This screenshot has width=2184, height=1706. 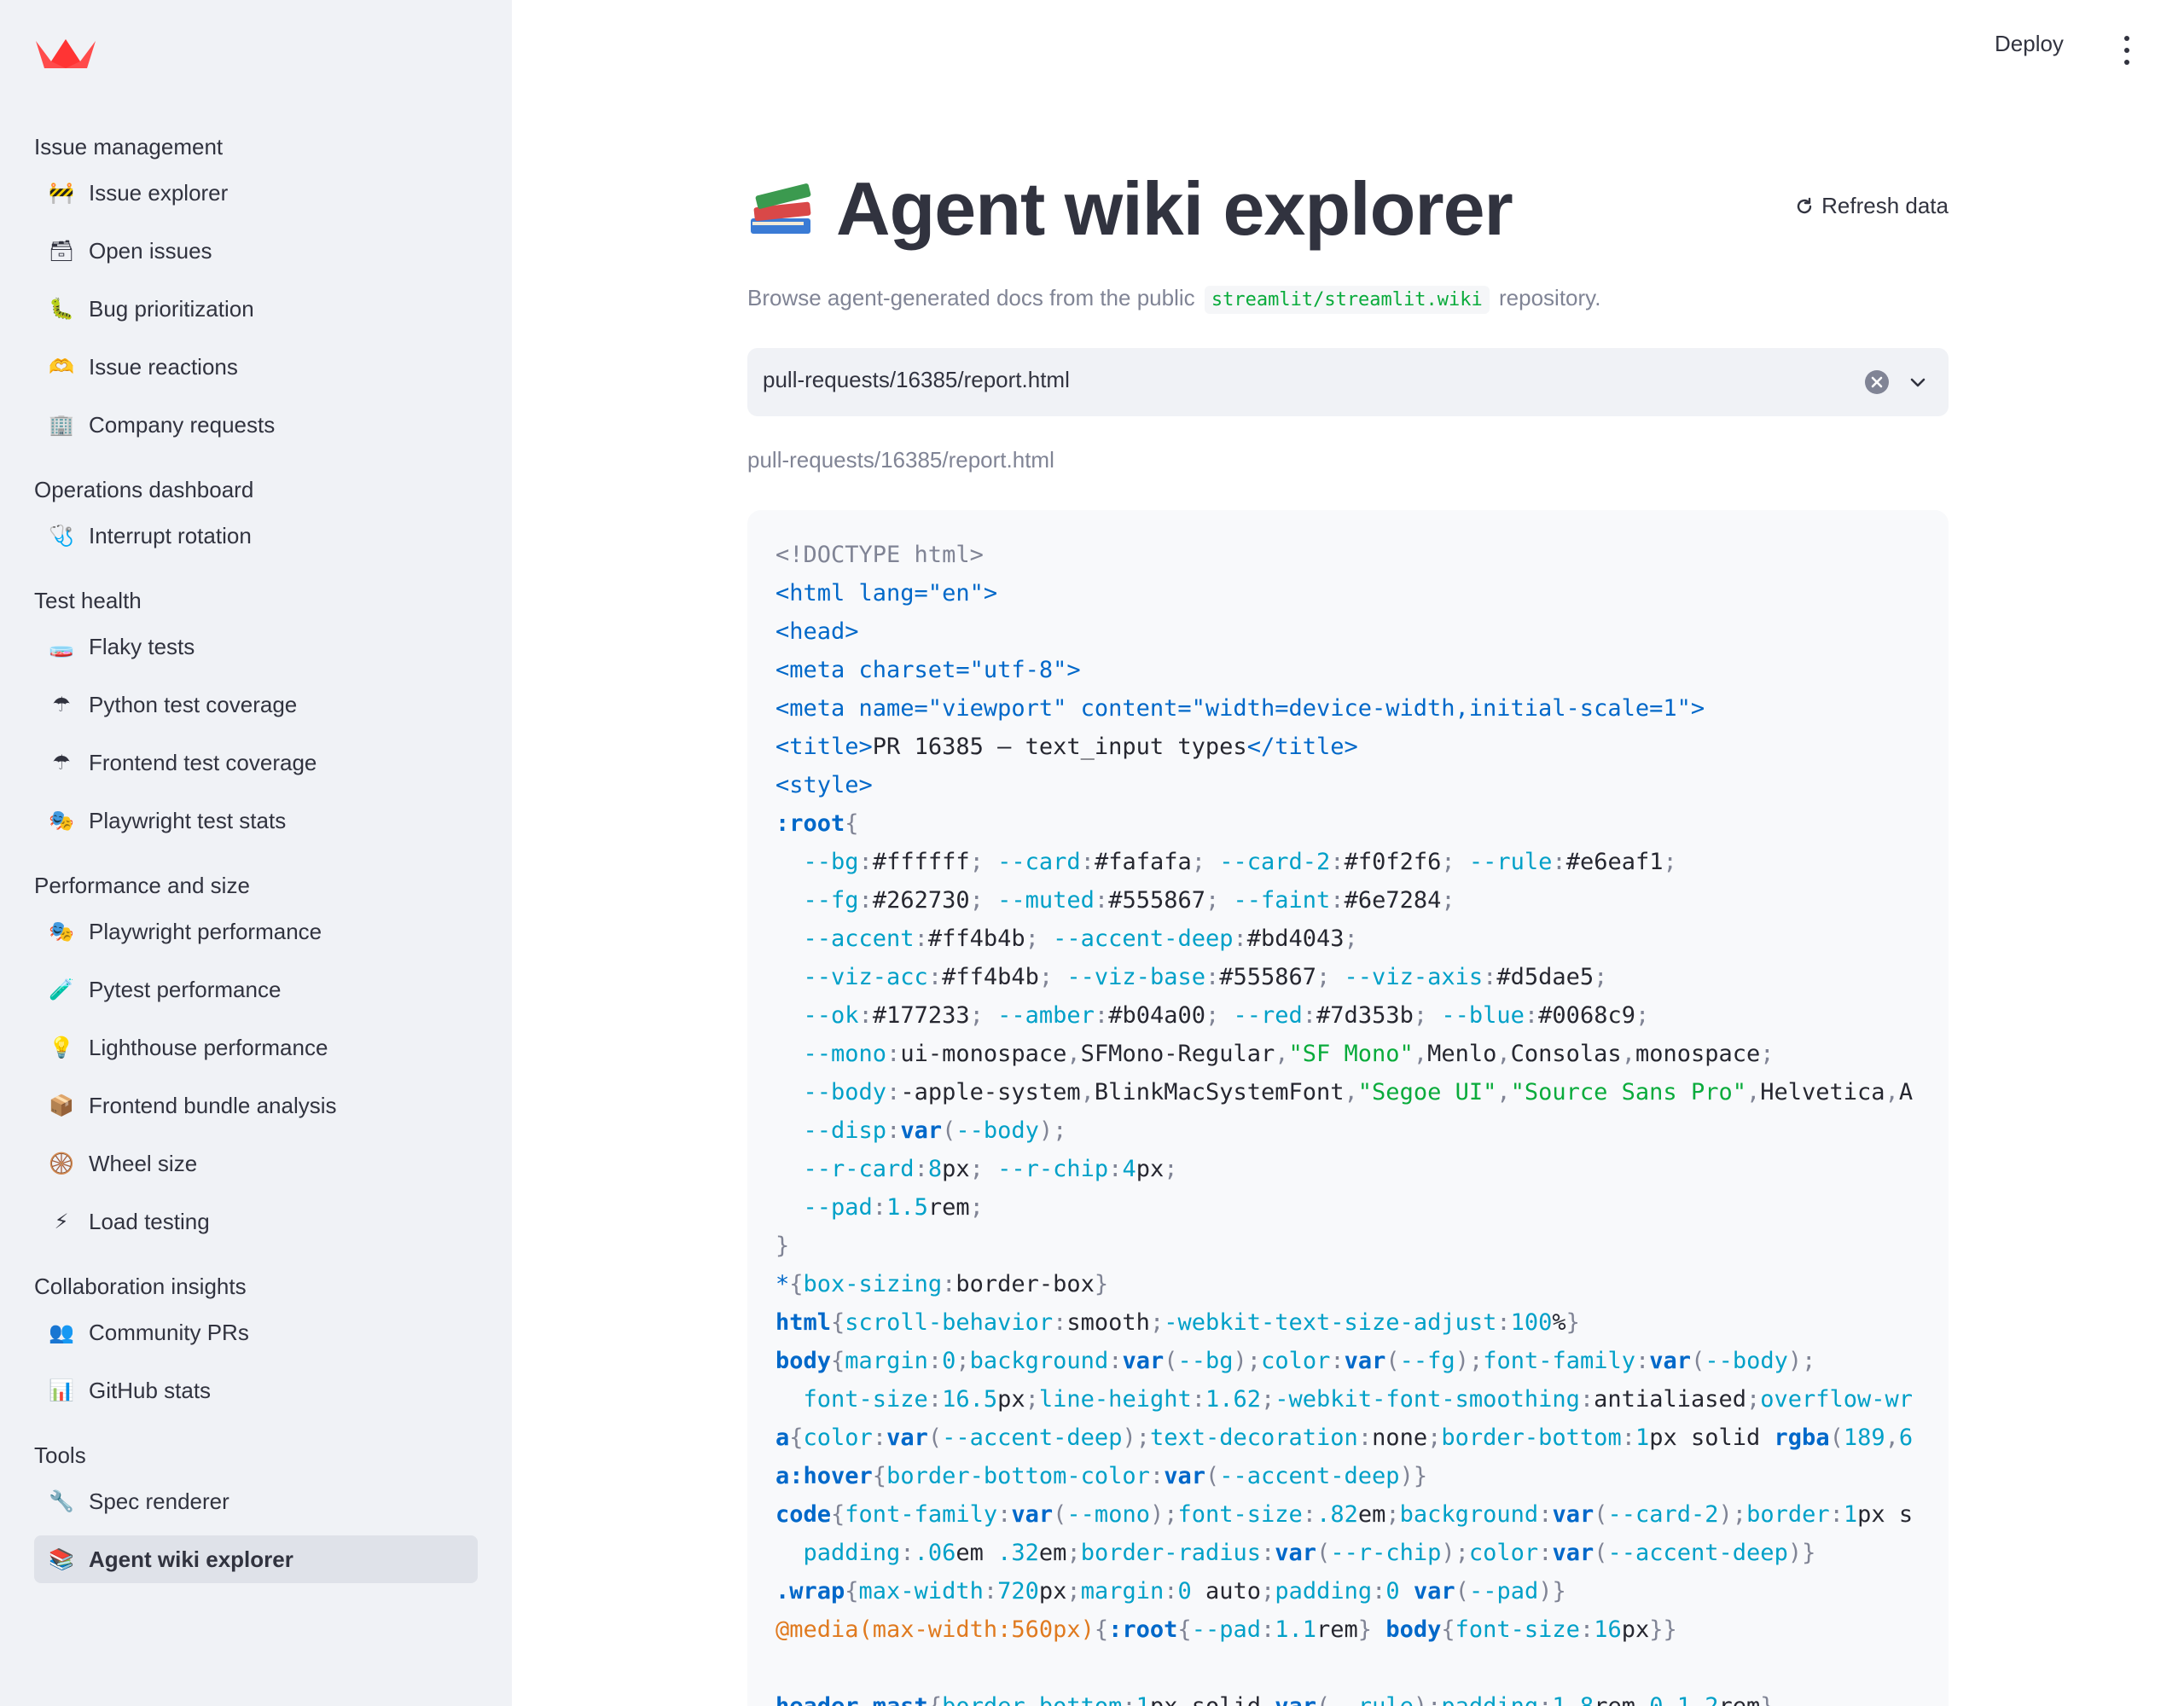 I want to click on main-menu-icon, so click(x=2127, y=51).